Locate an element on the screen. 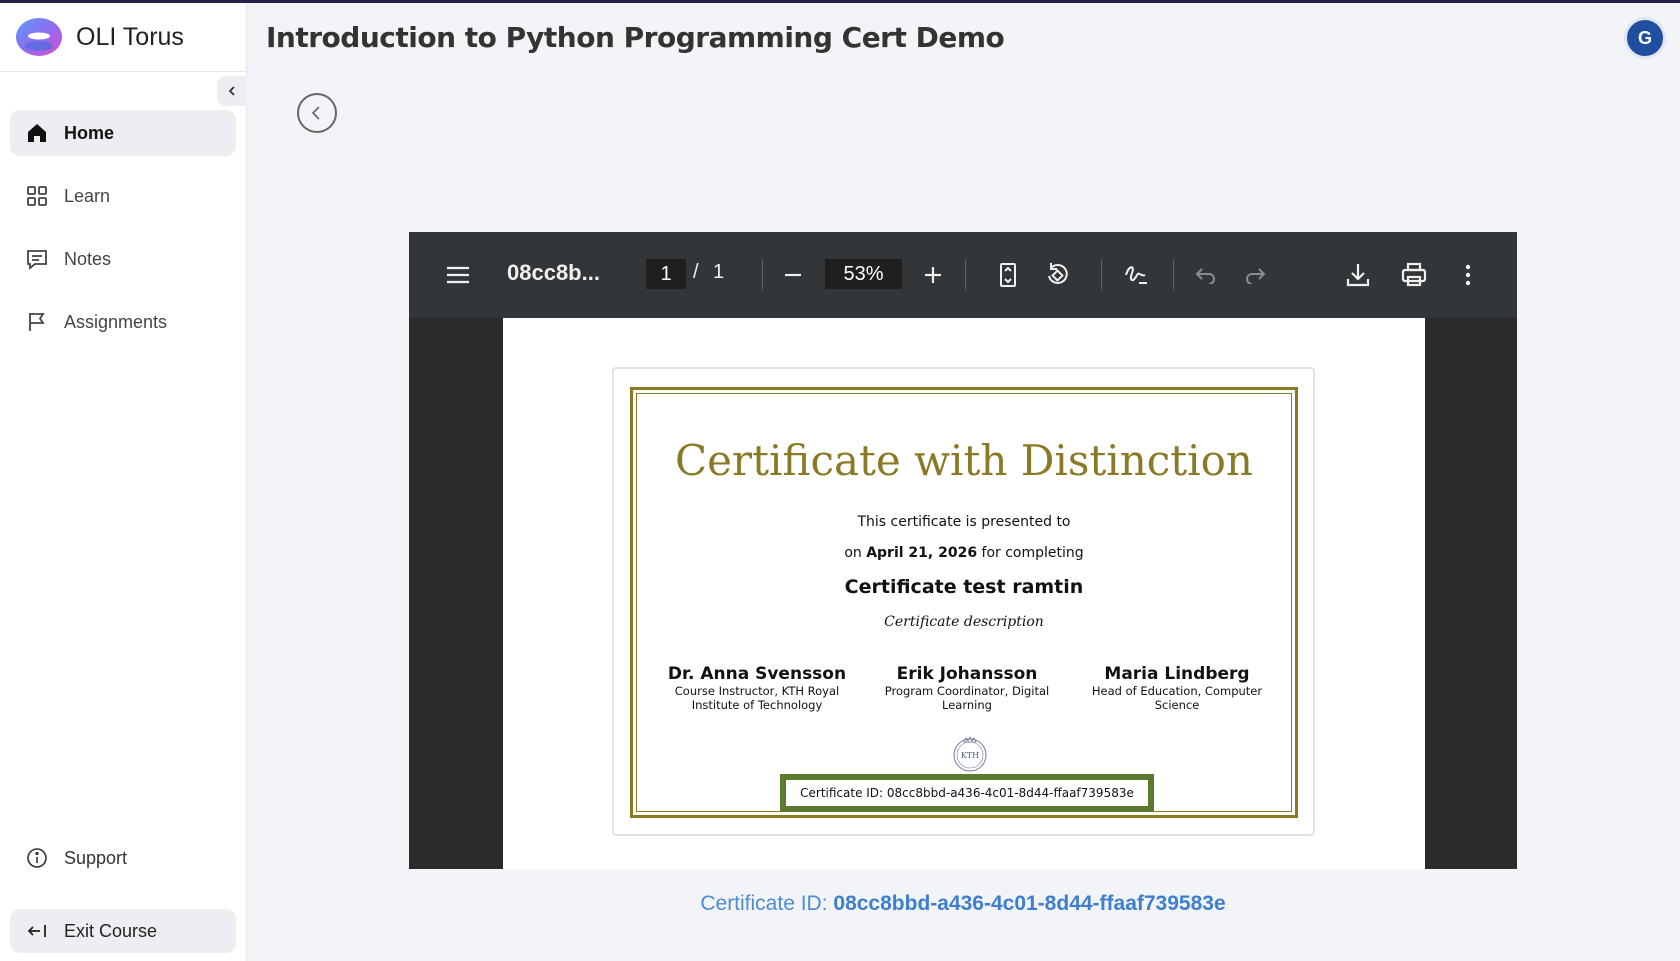 Image resolution: width=1680 pixels, height=961 pixels. signer-name: Erik Johansson is located at coordinates (967, 674).